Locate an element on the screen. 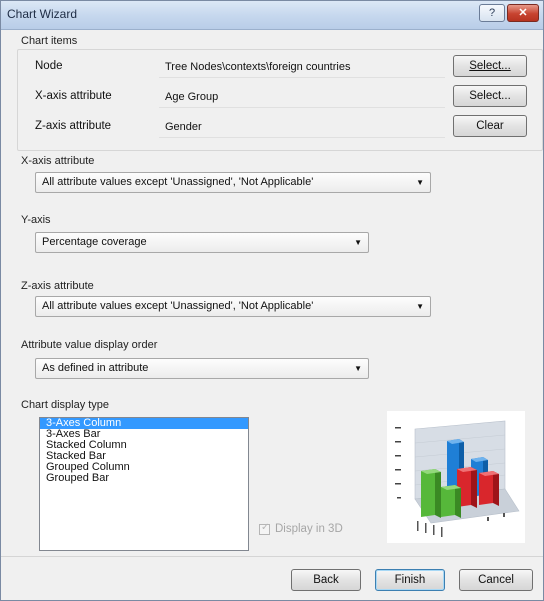 This screenshot has height=601, width=544. node-label: Node is located at coordinates (49, 66).